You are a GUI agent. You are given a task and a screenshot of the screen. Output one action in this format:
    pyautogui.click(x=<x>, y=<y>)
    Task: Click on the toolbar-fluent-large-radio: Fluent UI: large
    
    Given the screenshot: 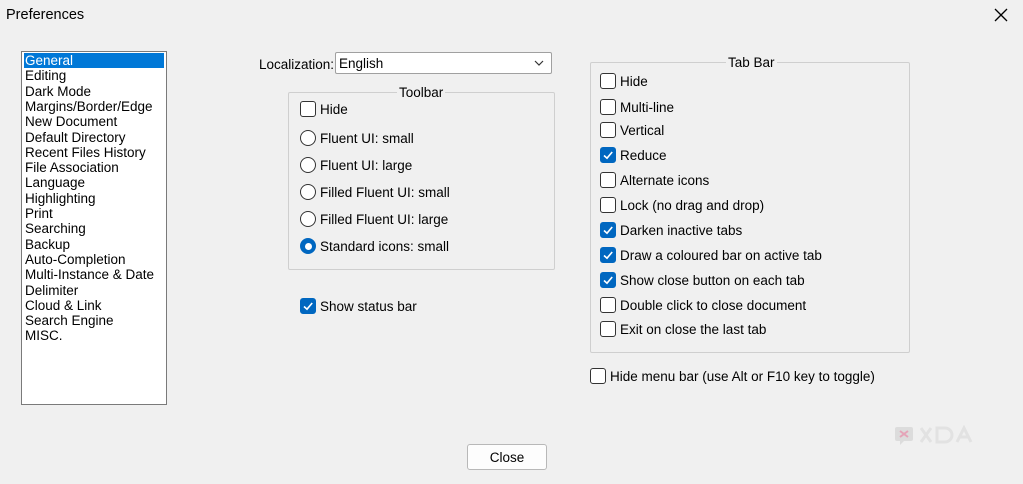 What is the action you would take?
    pyautogui.click(x=356, y=165)
    